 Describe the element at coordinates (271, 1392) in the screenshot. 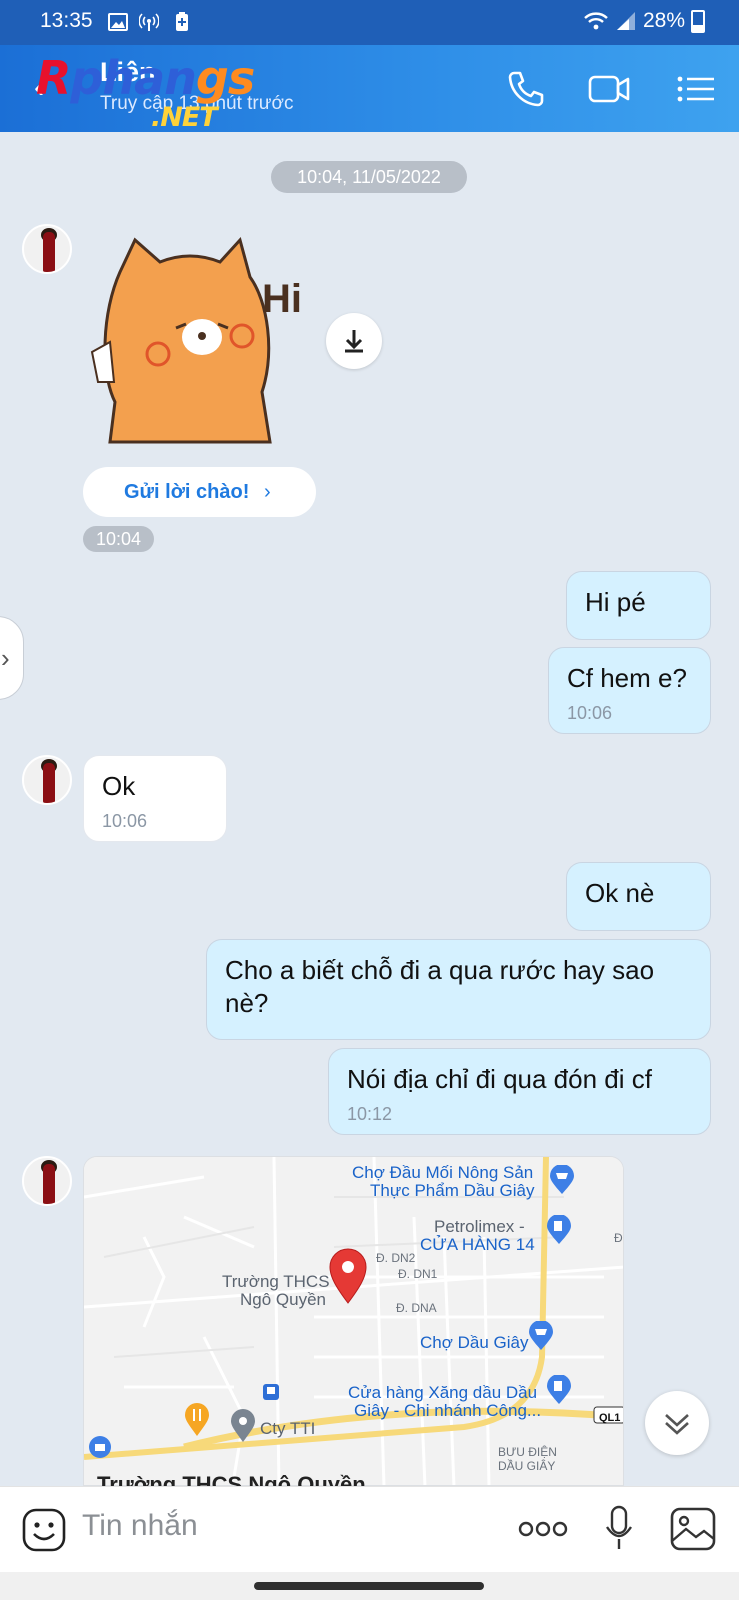

I see `bus-stop-icon` at that location.